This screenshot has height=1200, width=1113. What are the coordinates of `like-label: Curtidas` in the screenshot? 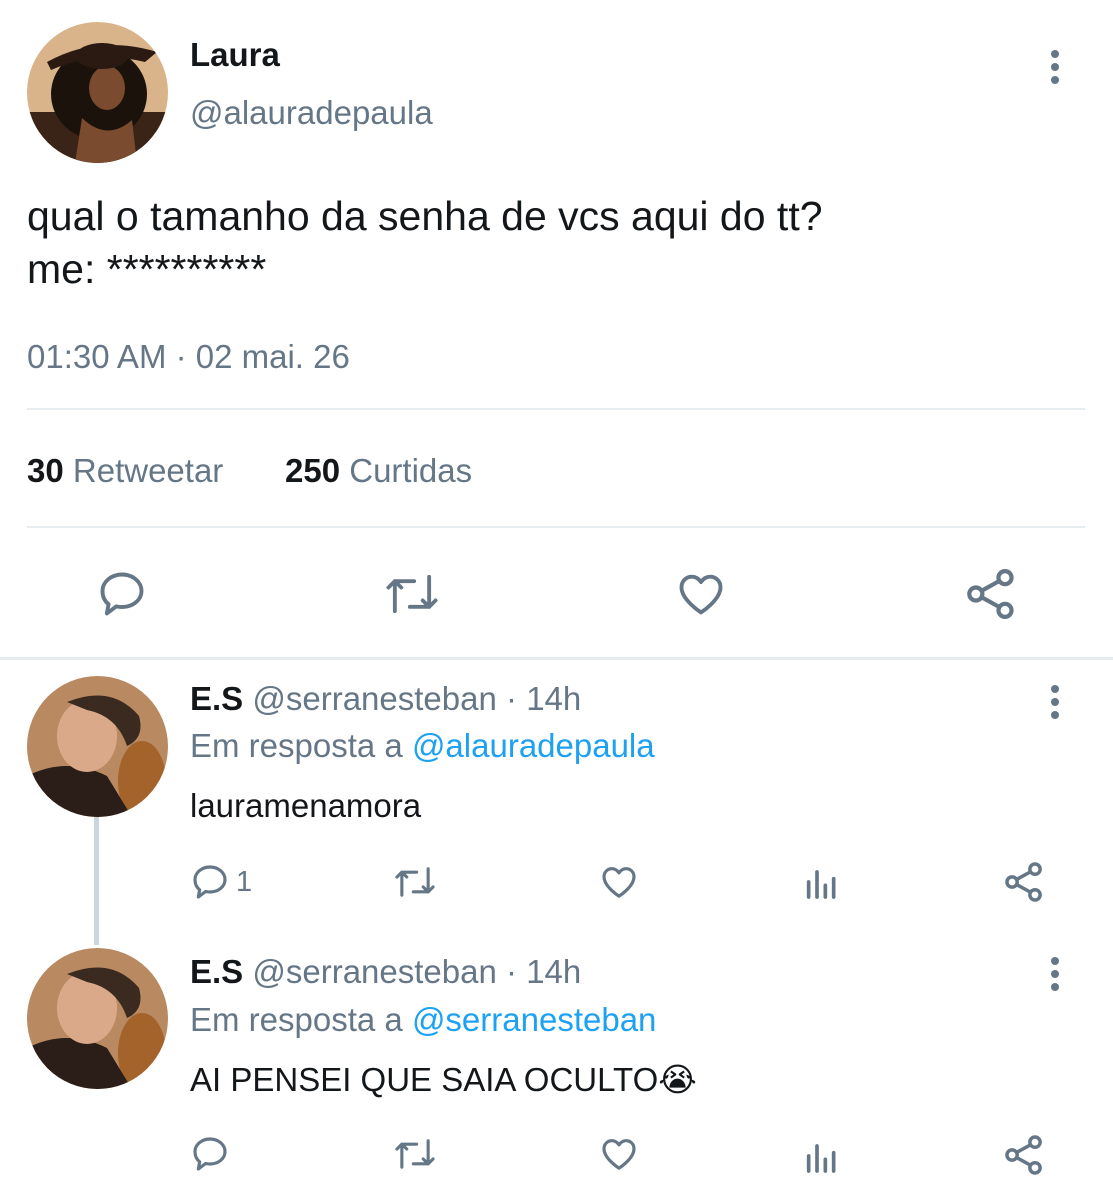 It's located at (411, 470).